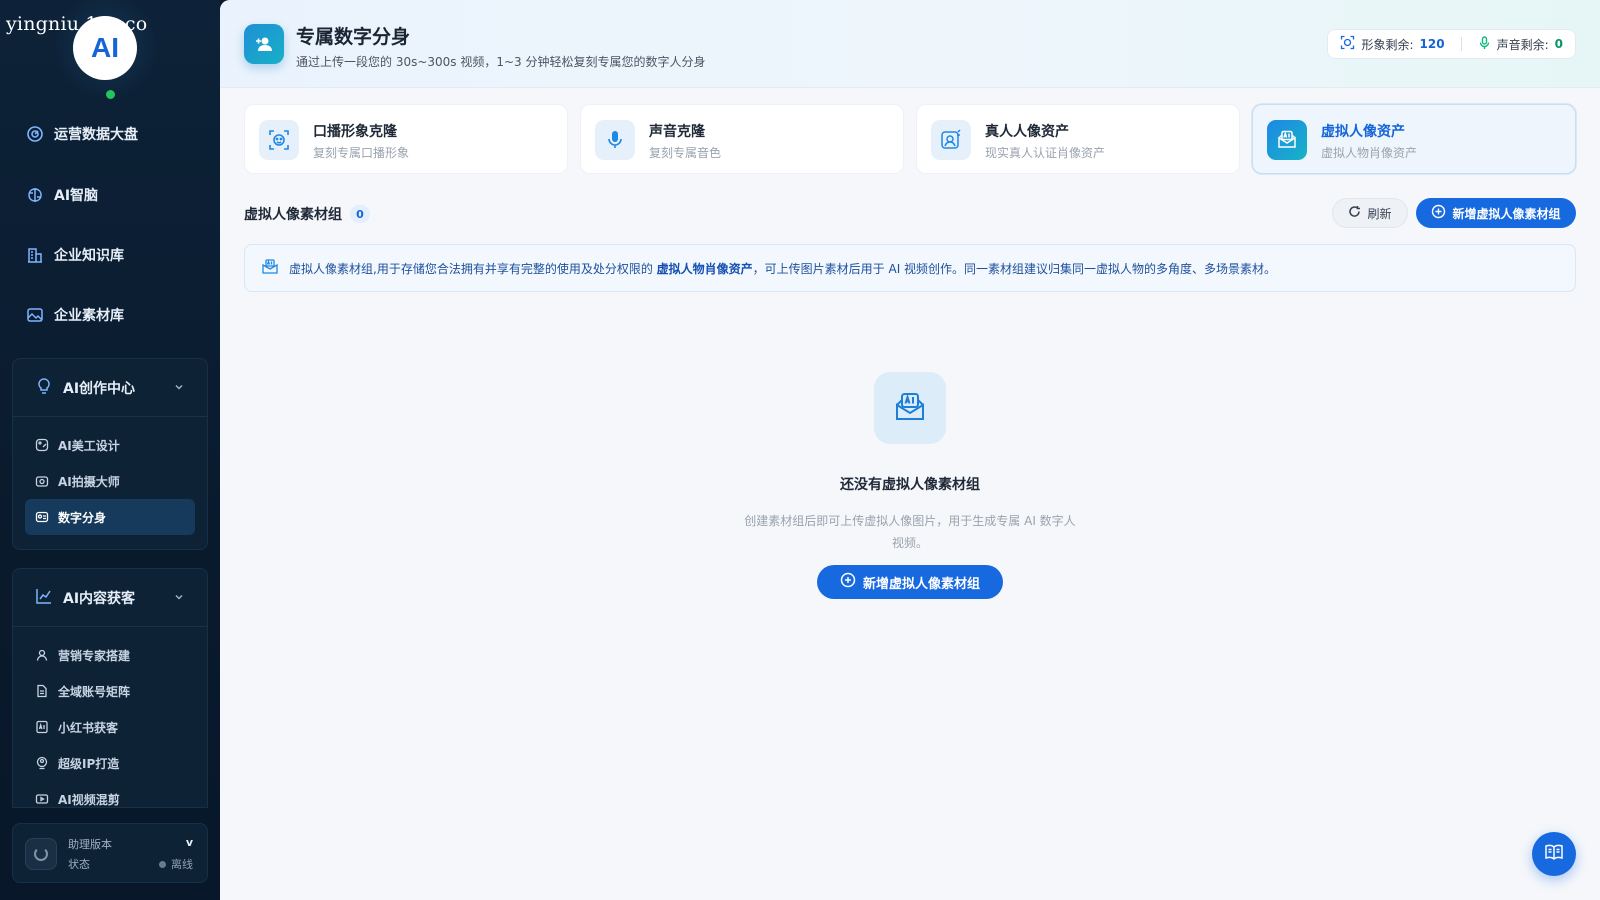 The height and width of the screenshot is (900, 1600). I want to click on dashboard-icon, so click(35, 134).